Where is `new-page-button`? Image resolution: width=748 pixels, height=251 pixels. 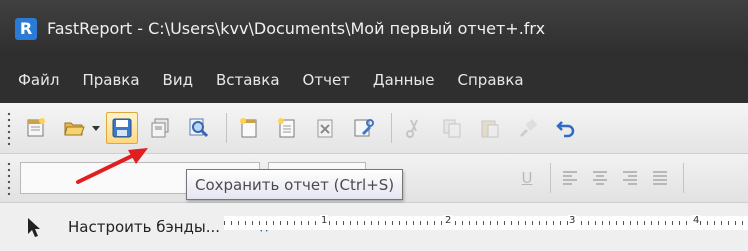
new-page-button is located at coordinates (249, 128).